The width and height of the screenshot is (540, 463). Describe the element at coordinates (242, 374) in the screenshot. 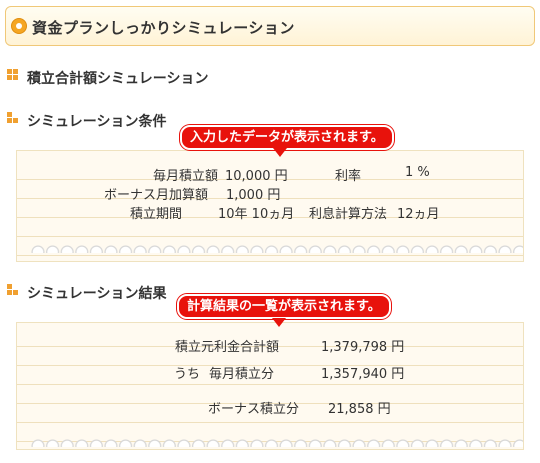

I see `monthly-portion-label: 毎月積立分` at that location.